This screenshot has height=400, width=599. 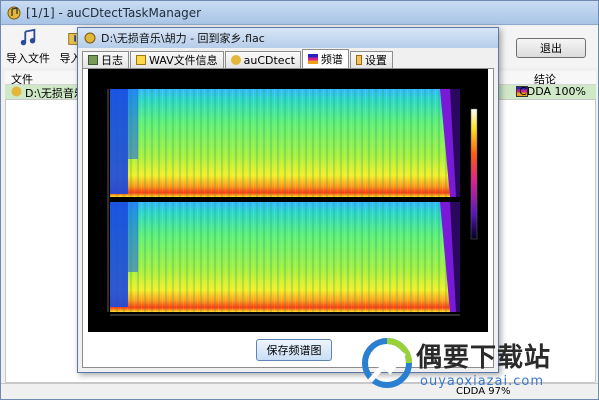 I want to click on tab-aucdtect: auCDtect, so click(x=262, y=59).